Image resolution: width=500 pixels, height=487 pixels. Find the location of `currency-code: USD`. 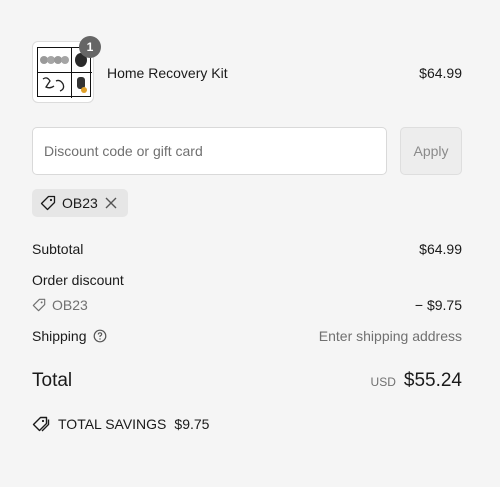

currency-code: USD is located at coordinates (383, 382).